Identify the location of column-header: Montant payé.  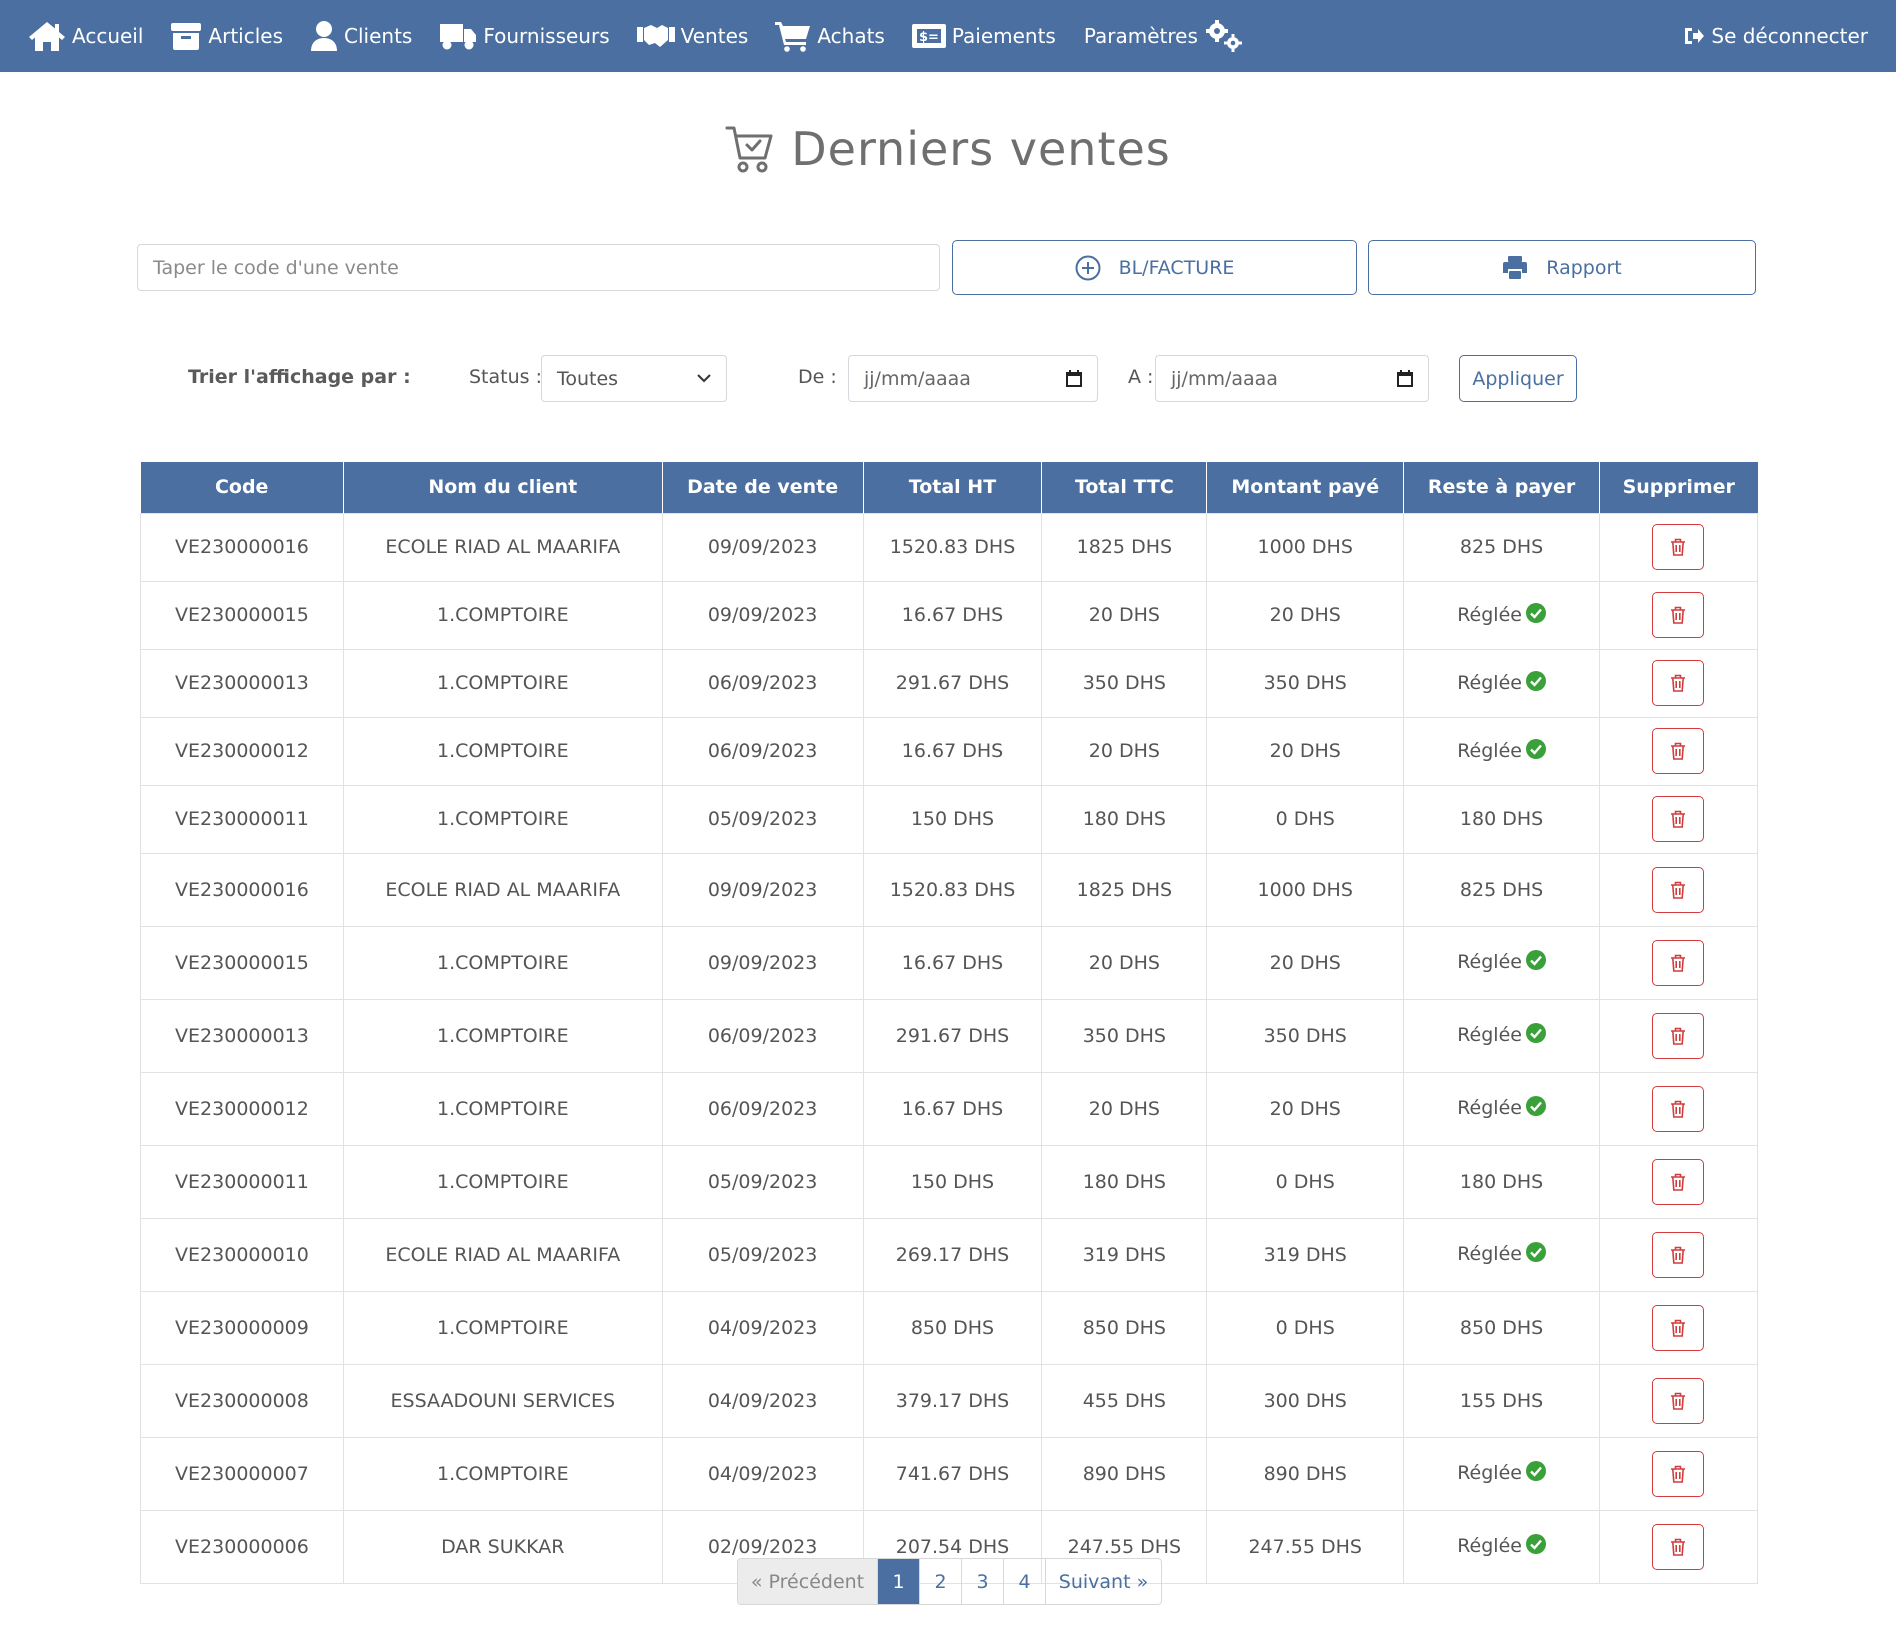
(1305, 487).